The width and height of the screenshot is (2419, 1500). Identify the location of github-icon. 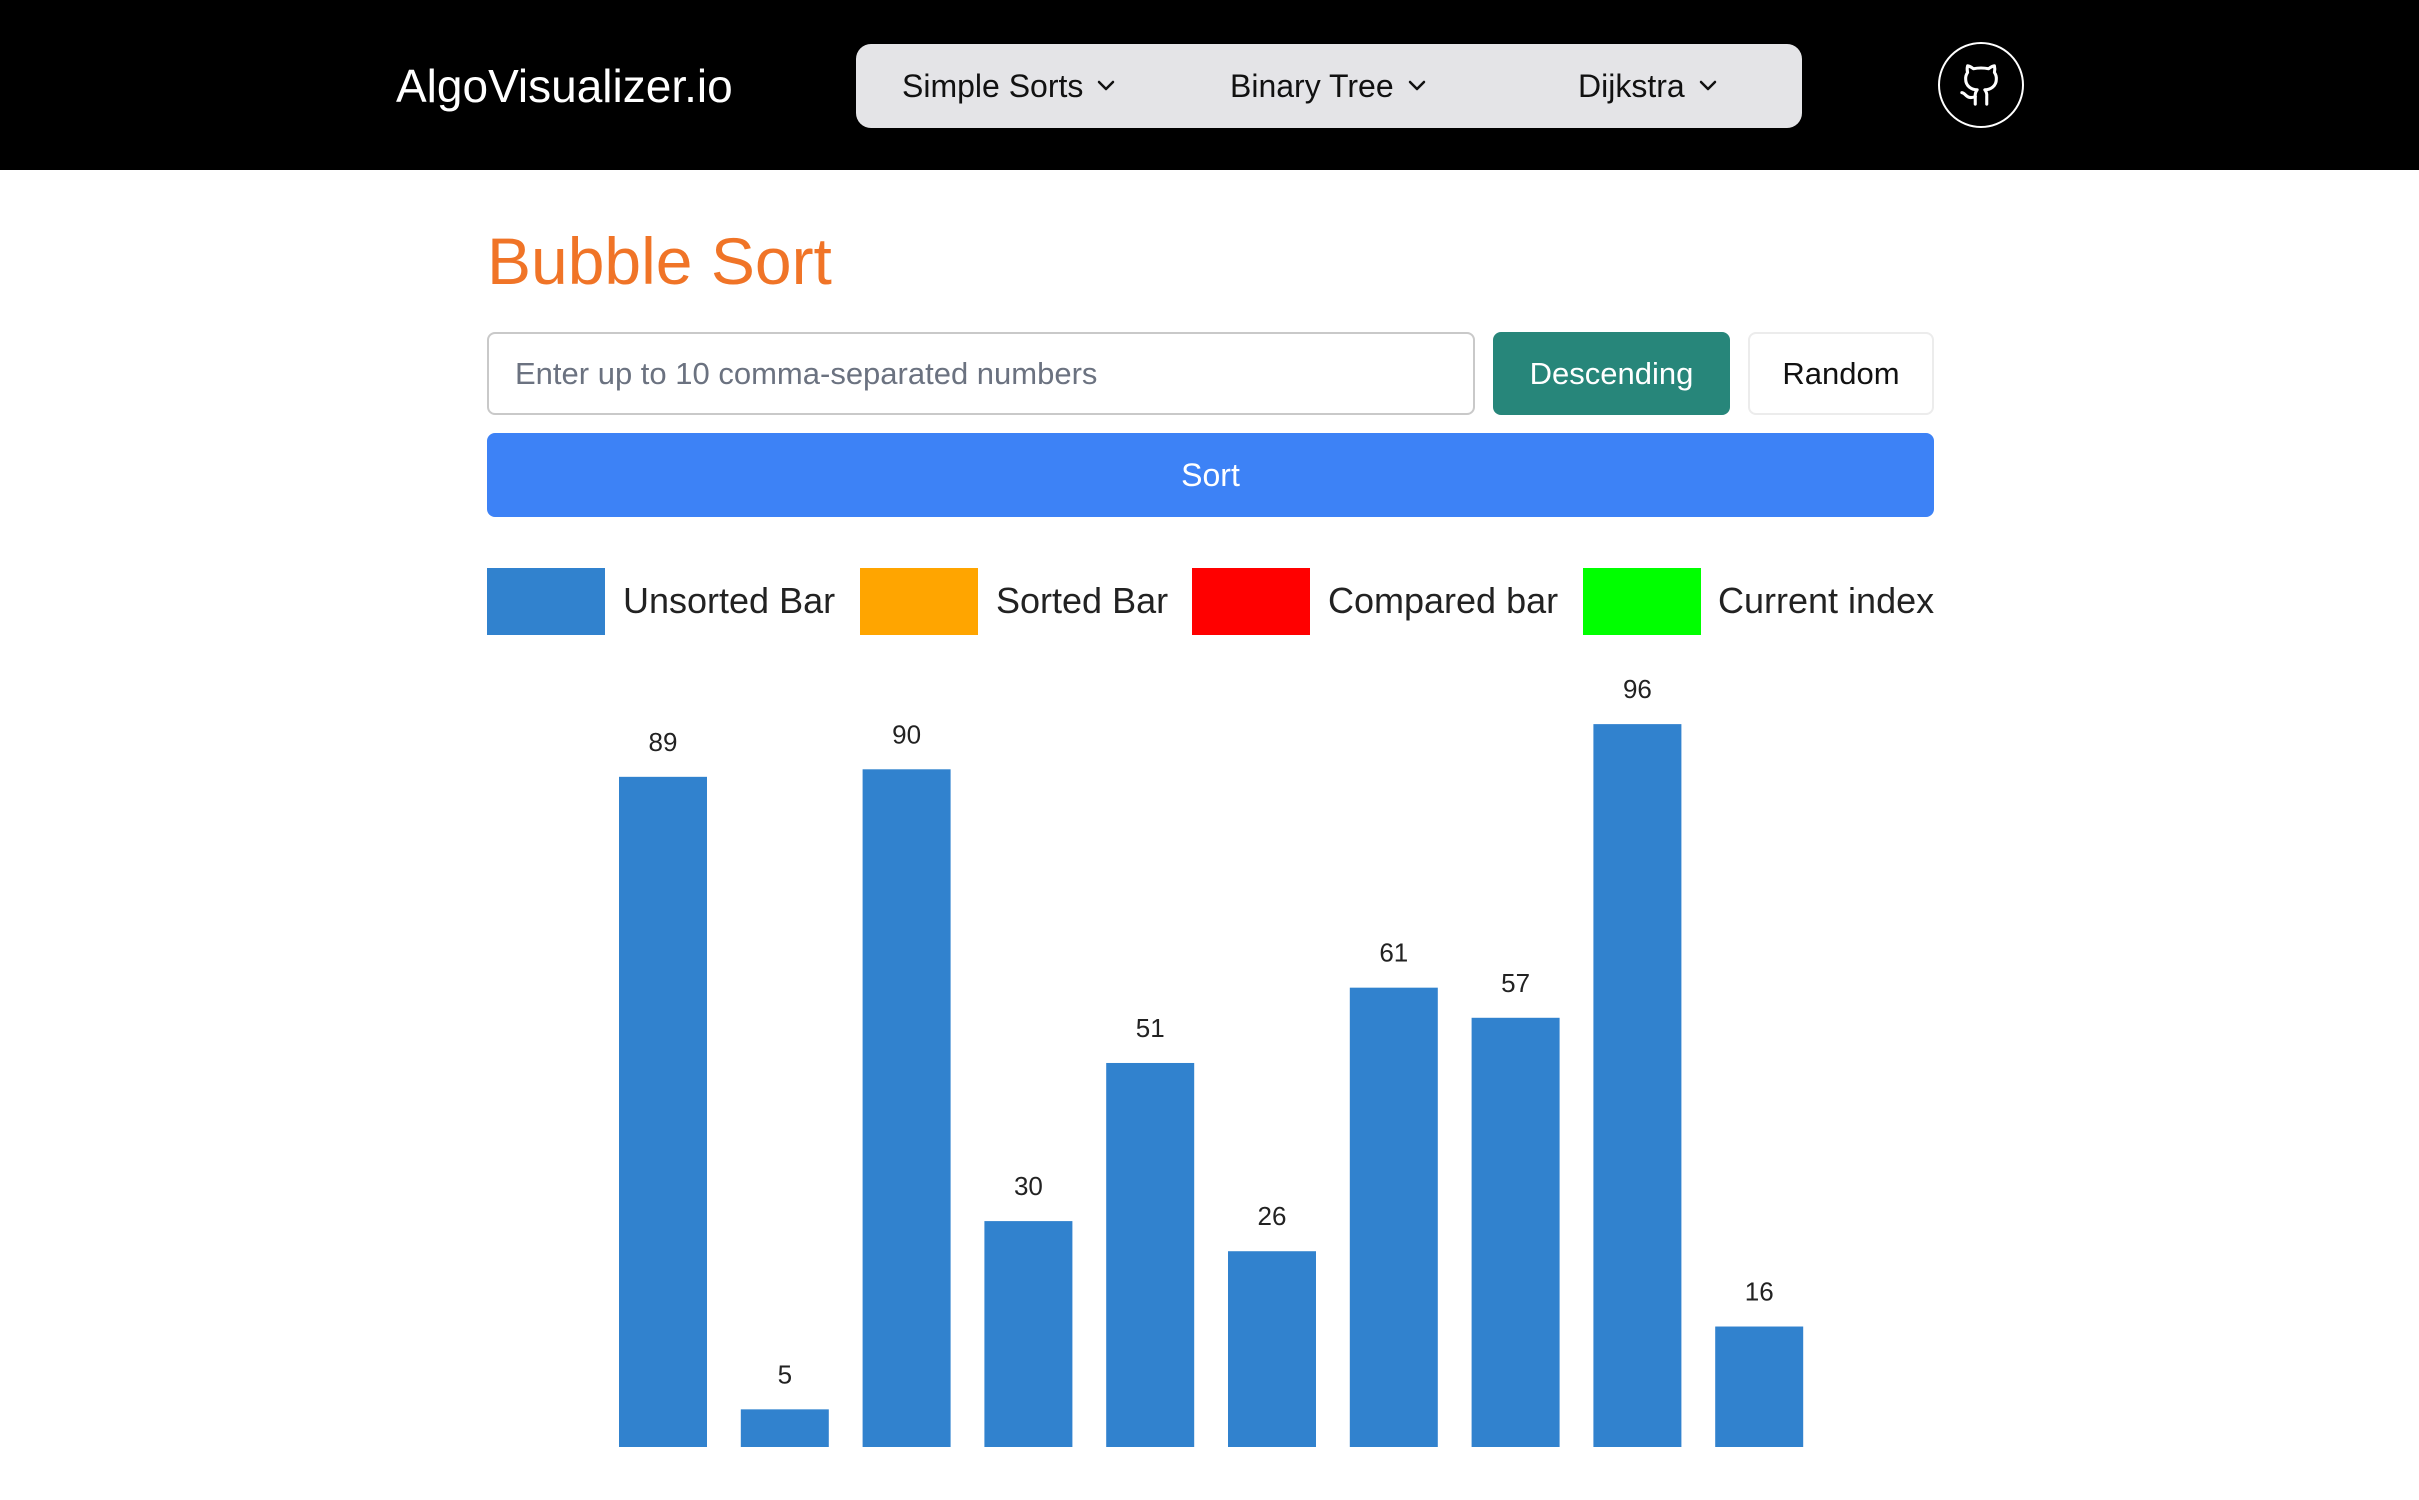
(1979, 85).